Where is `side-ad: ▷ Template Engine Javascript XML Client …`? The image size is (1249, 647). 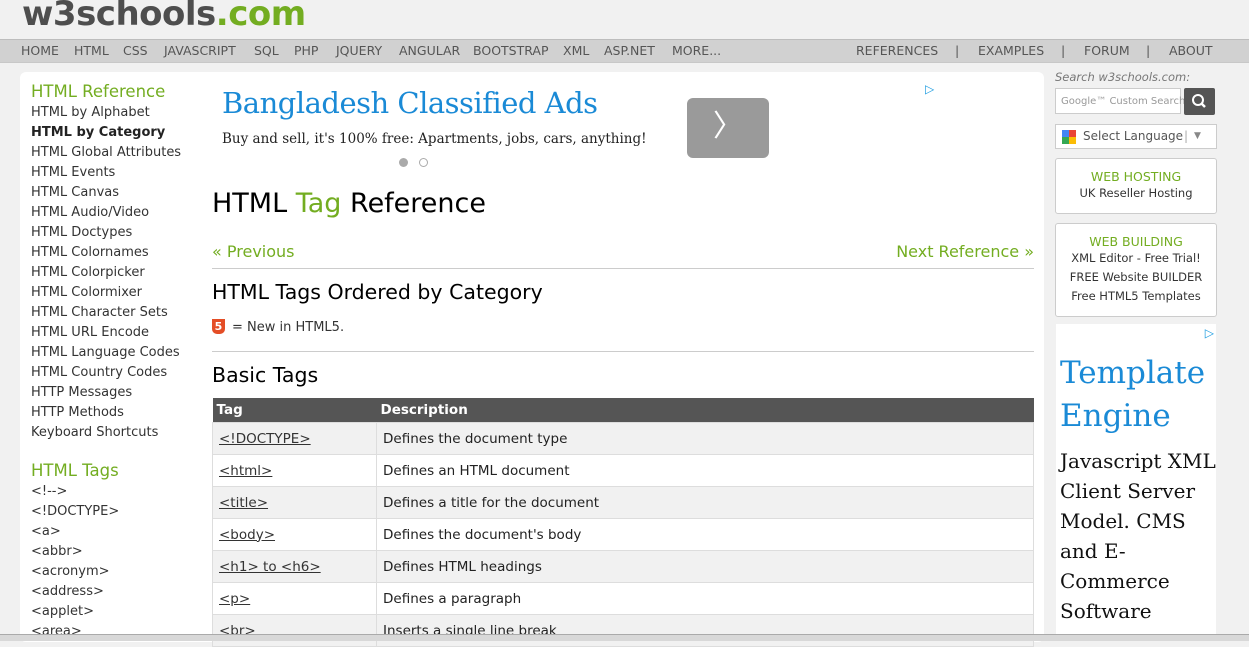 side-ad: ▷ Template Engine Javascript XML Client … is located at coordinates (1136, 482).